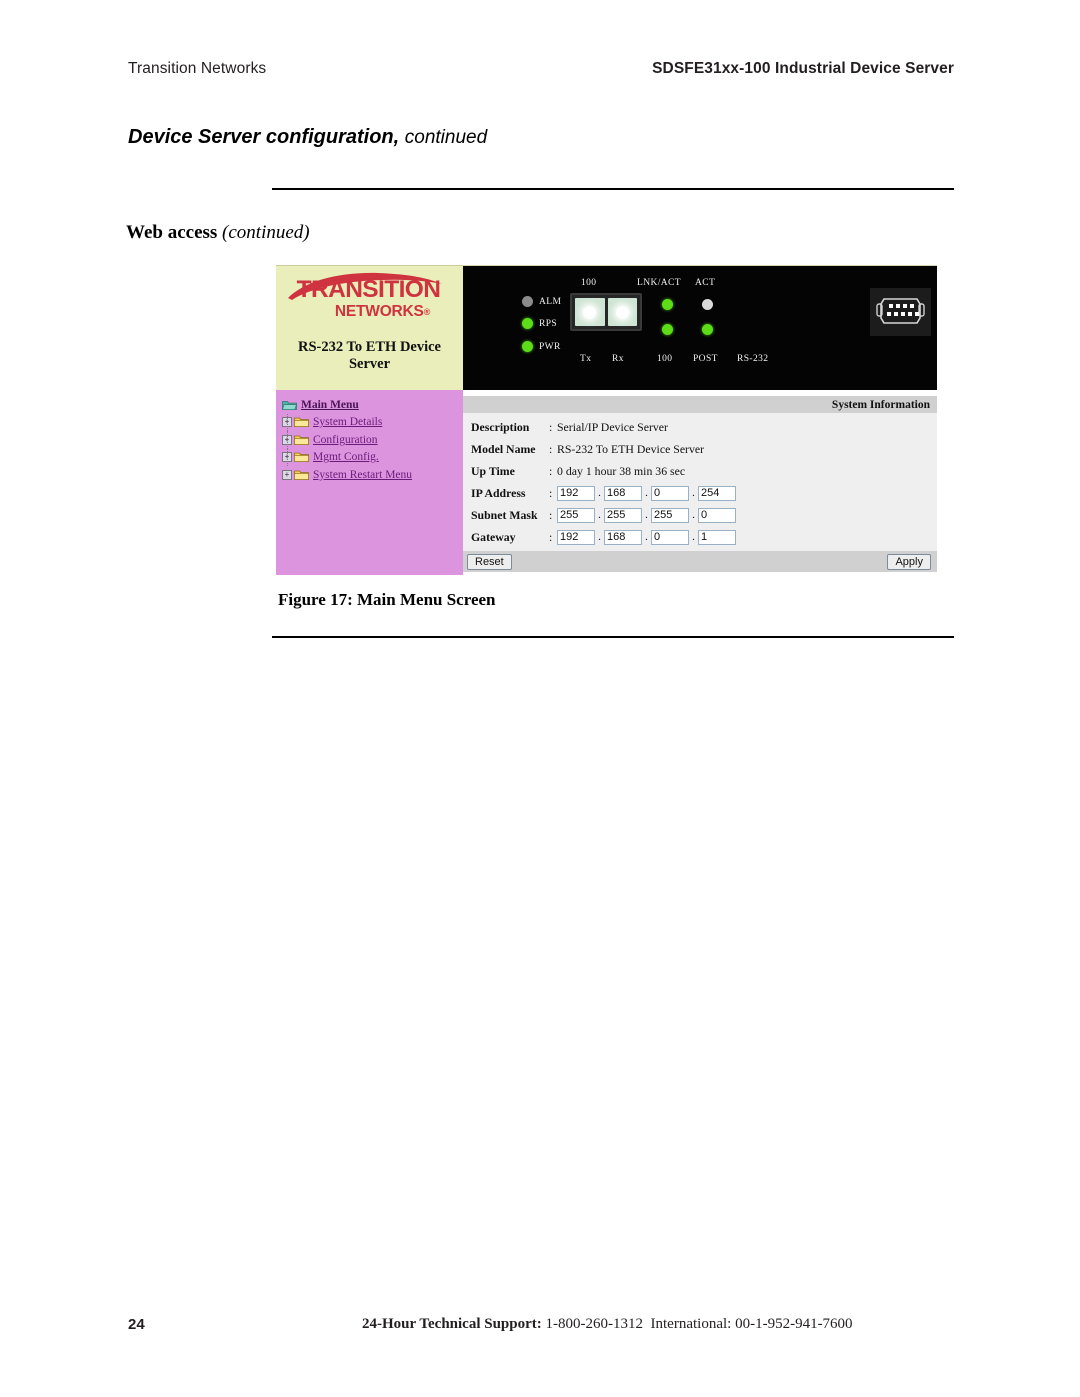  What do you see at coordinates (369, 347) in the screenshot?
I see `brand-subtitle-line1: RS-232 To ETH Device` at bounding box center [369, 347].